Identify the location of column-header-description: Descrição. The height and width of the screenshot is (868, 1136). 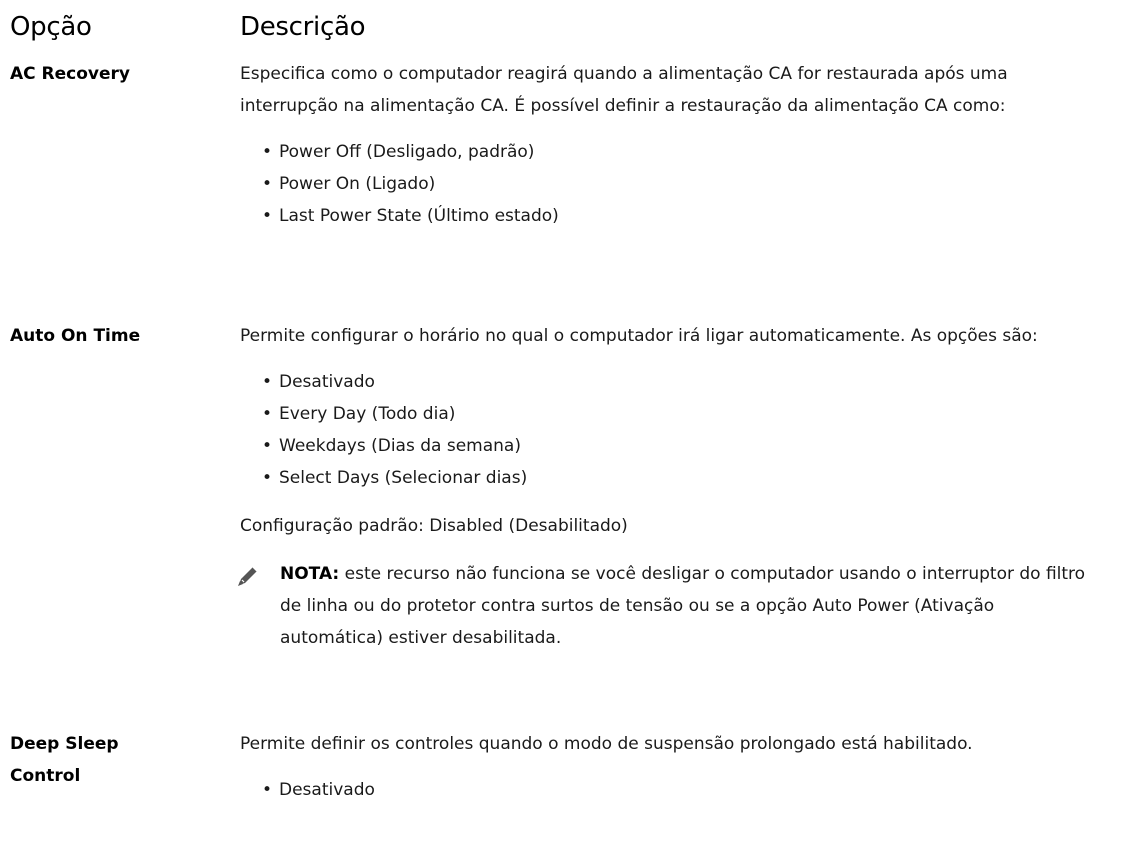
(303, 27).